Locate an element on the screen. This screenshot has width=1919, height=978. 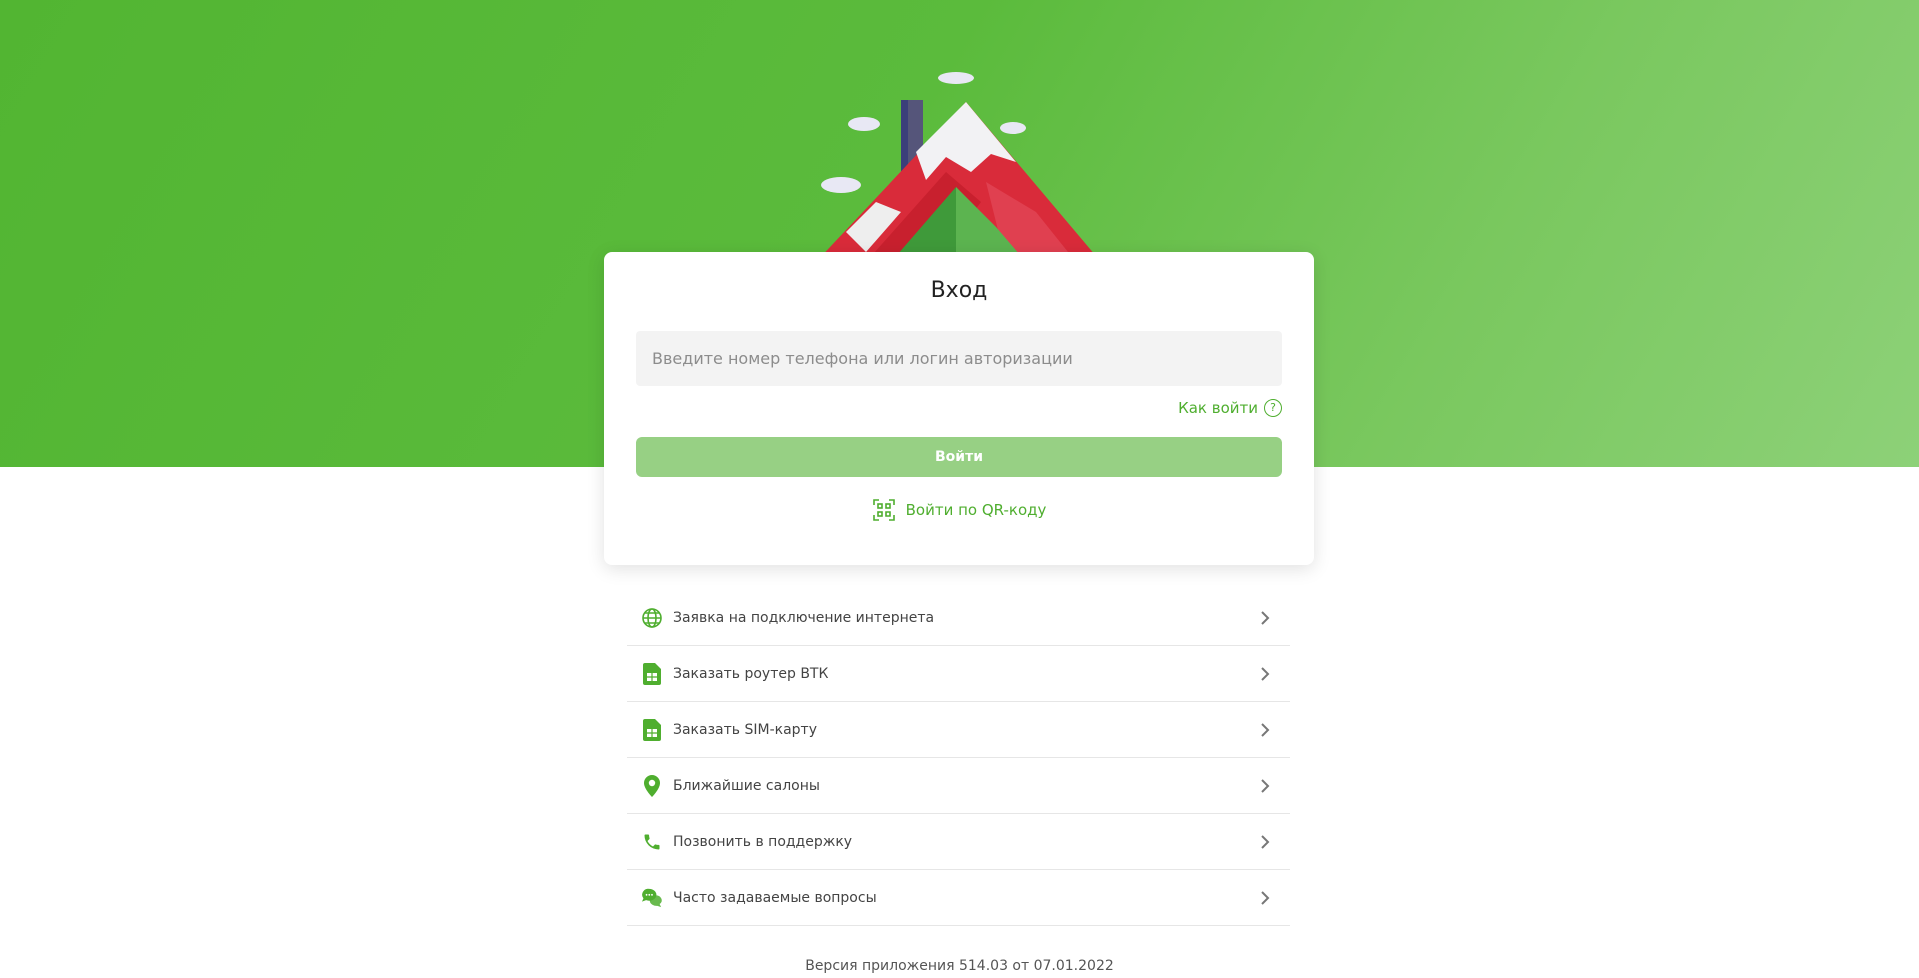
how-to-login-label: Как войти is located at coordinates (1218, 408).